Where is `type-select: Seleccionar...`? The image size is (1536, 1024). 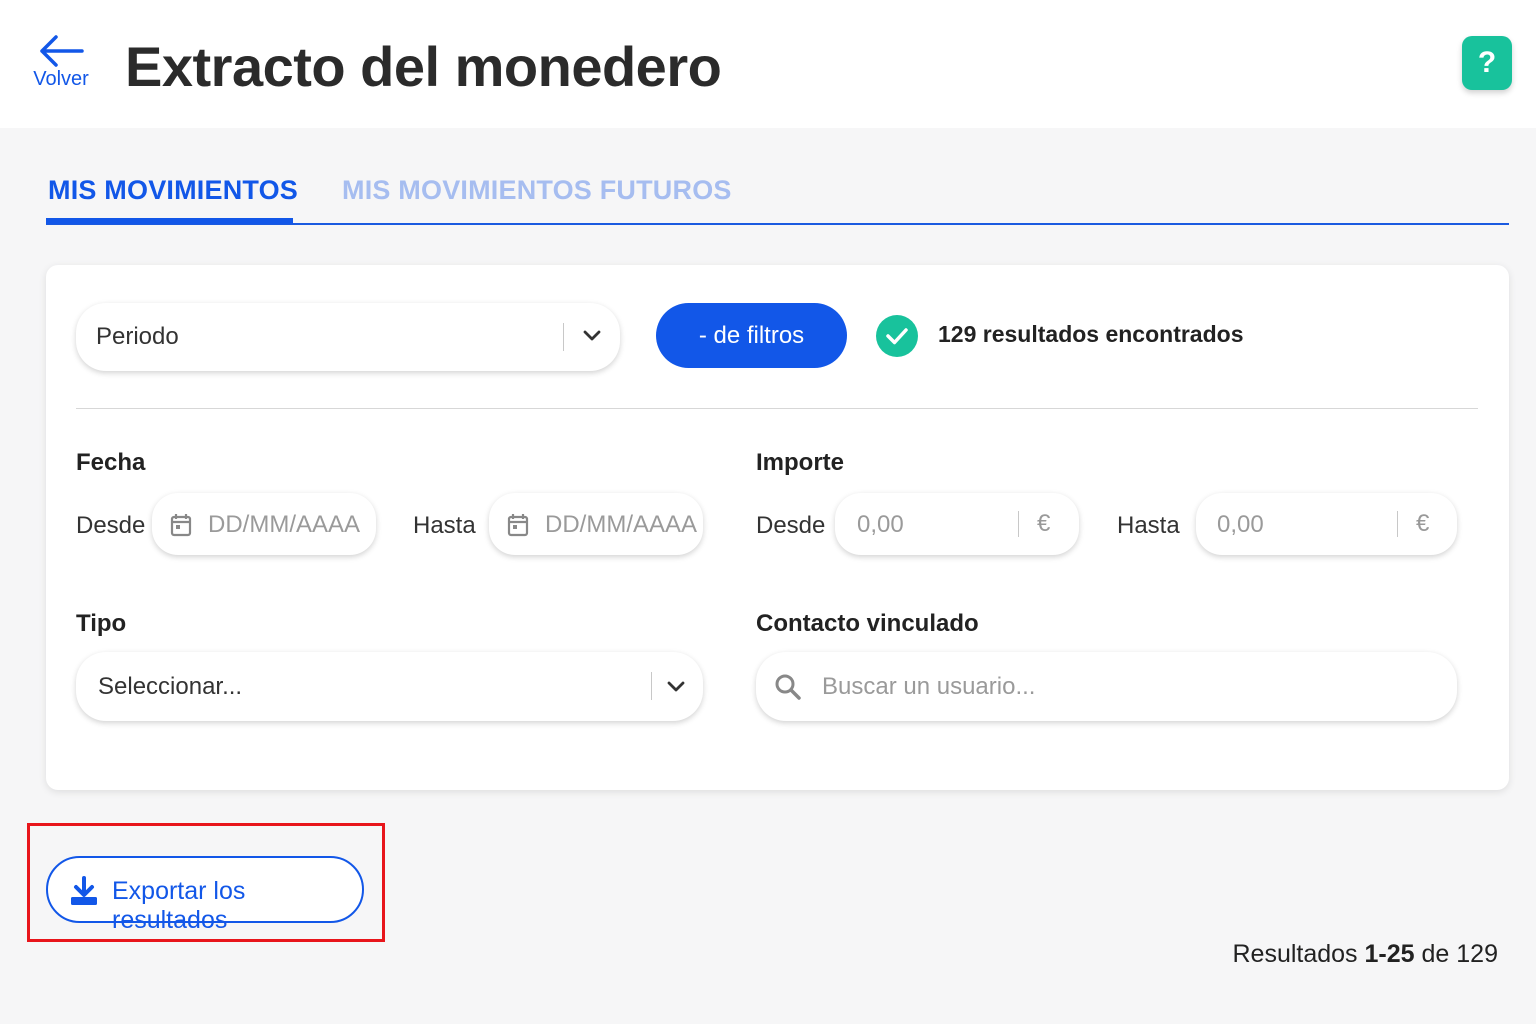
type-select: Seleccionar... is located at coordinates (389, 686).